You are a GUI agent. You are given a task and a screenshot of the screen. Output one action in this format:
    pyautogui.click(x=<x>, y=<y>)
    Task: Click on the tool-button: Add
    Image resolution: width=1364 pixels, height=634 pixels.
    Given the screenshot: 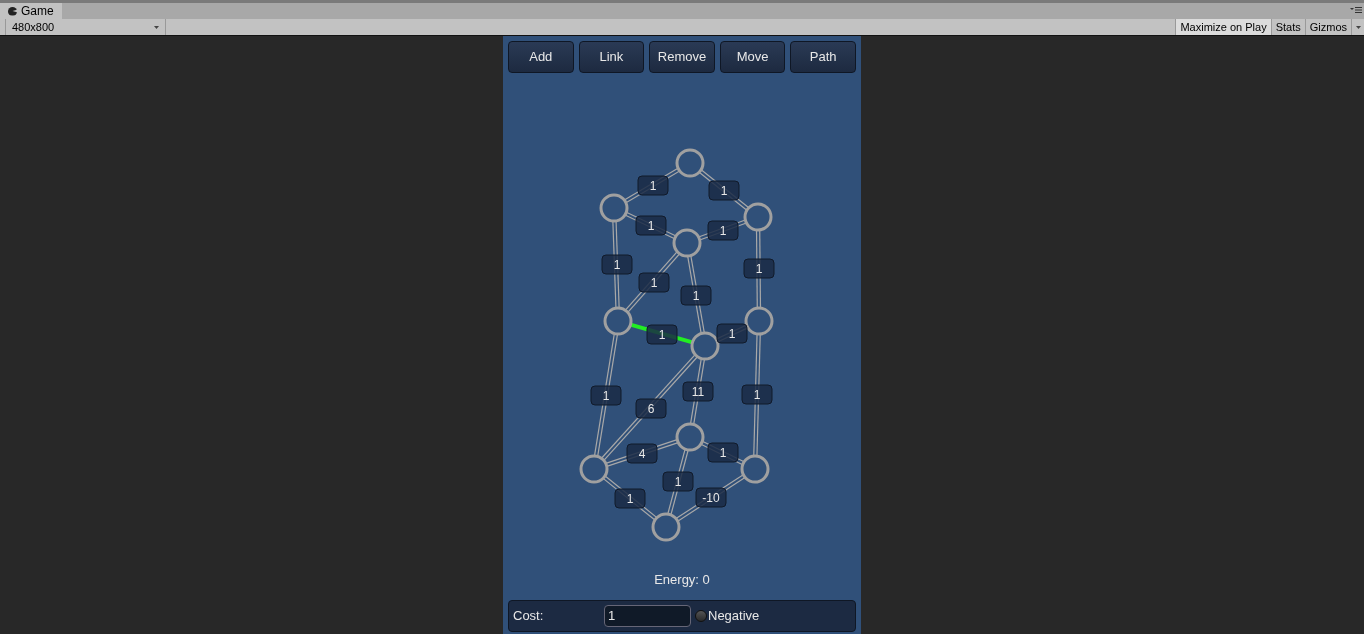 What is the action you would take?
    pyautogui.click(x=541, y=57)
    